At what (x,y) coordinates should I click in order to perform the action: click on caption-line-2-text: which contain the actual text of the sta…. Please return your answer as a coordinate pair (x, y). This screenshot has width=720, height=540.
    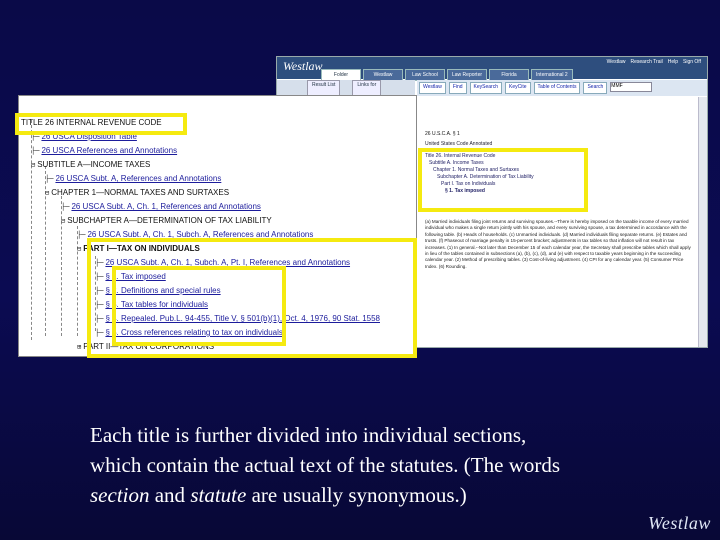
    Looking at the image, I should click on (274, 465).